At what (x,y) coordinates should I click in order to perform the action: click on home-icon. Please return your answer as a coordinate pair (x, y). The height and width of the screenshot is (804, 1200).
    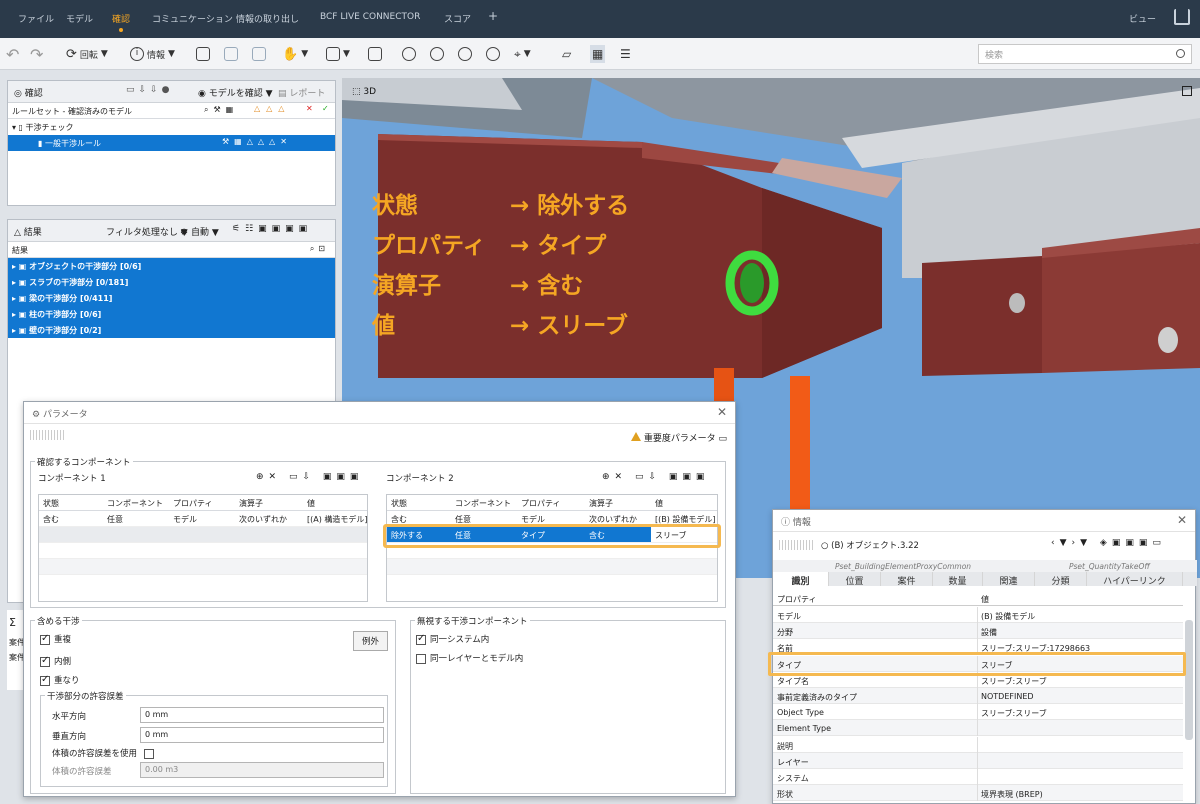
    Looking at the image, I should click on (1182, 17).